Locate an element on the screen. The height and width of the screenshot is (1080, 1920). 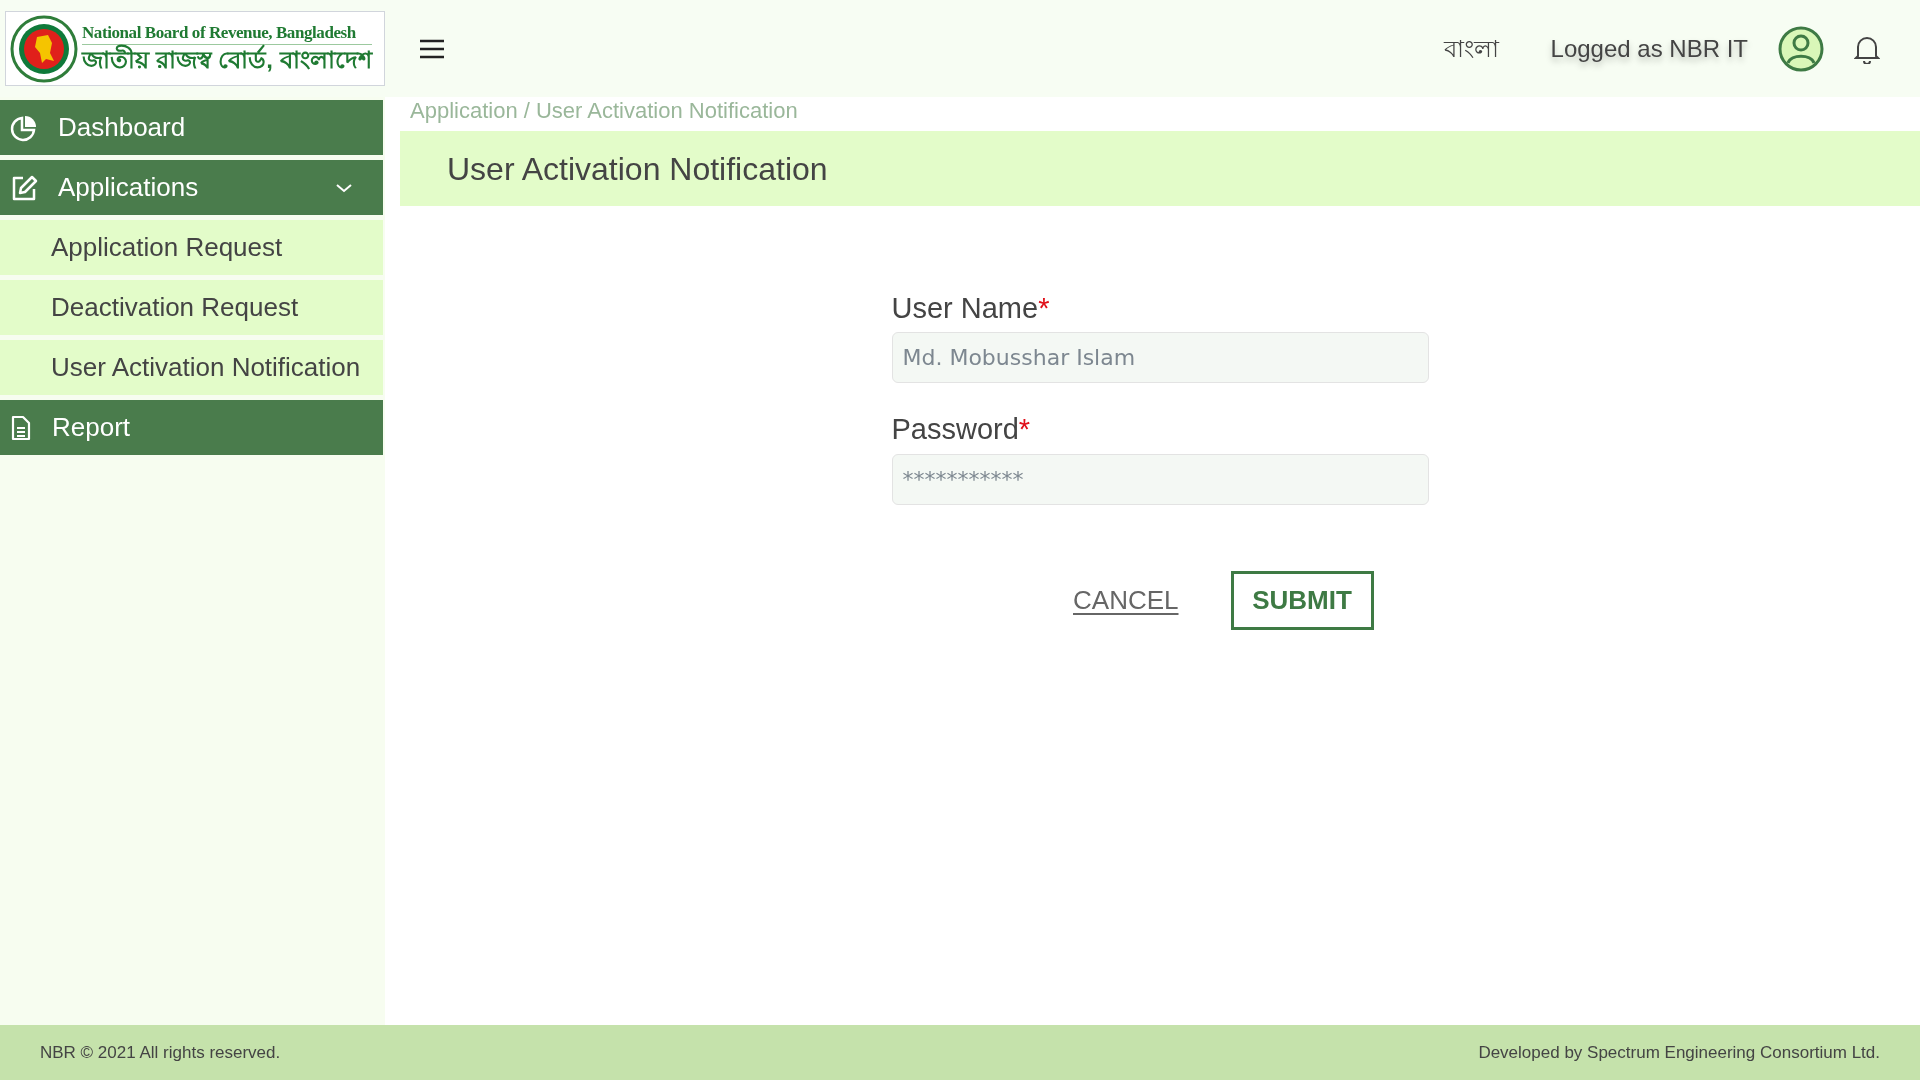
field-label: Password* is located at coordinates (961, 430).